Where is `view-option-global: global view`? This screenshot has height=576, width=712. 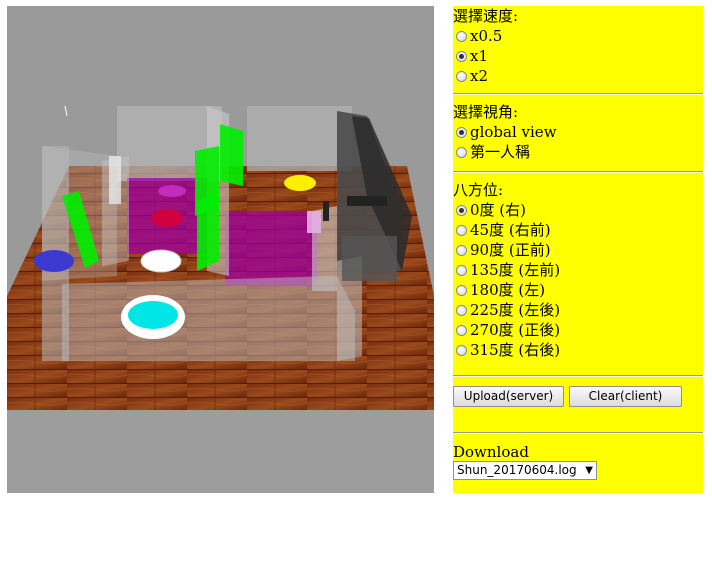 view-option-global: global view is located at coordinates (578, 132).